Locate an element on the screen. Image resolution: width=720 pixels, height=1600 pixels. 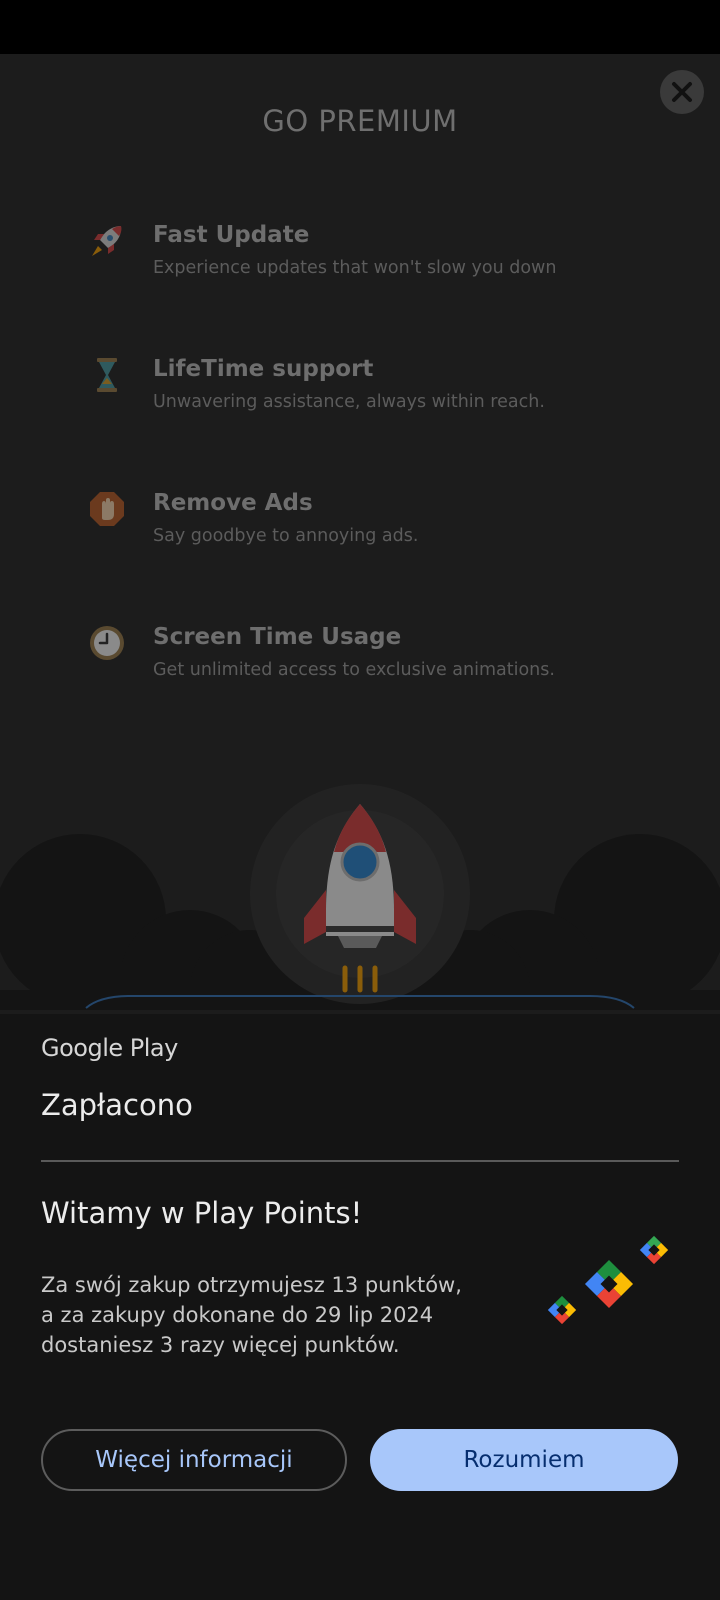
feature-name: Fast Update is located at coordinates (231, 235).